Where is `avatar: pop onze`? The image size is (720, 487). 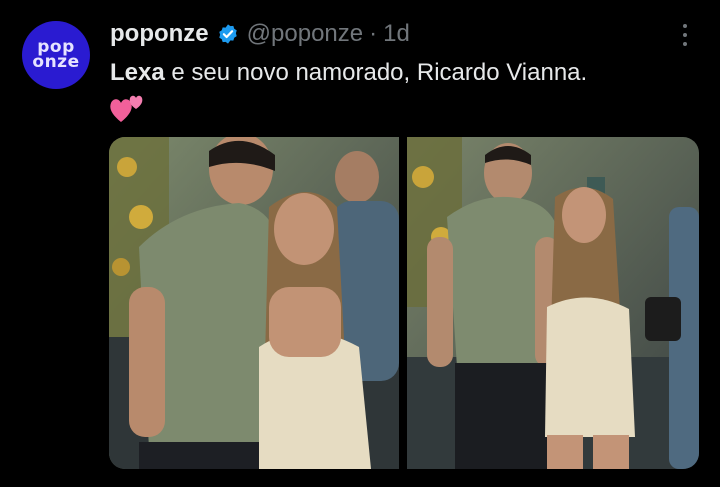
avatar: pop onze is located at coordinates (56, 55).